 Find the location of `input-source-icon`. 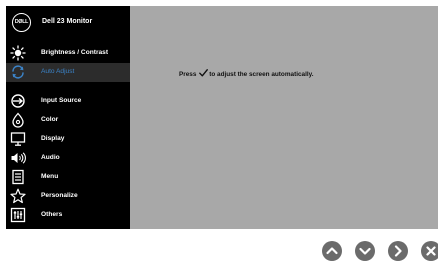

input-source-icon is located at coordinates (18, 101).